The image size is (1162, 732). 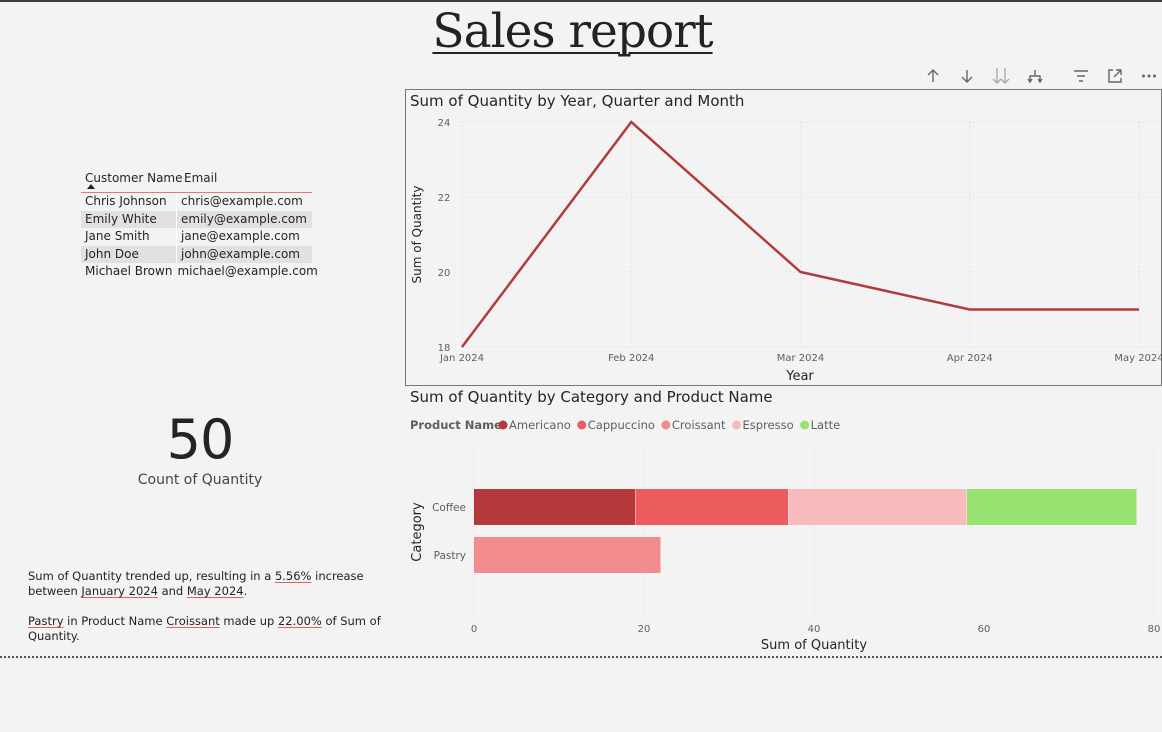 I want to click on x-tick-label: 0, so click(x=474, y=629).